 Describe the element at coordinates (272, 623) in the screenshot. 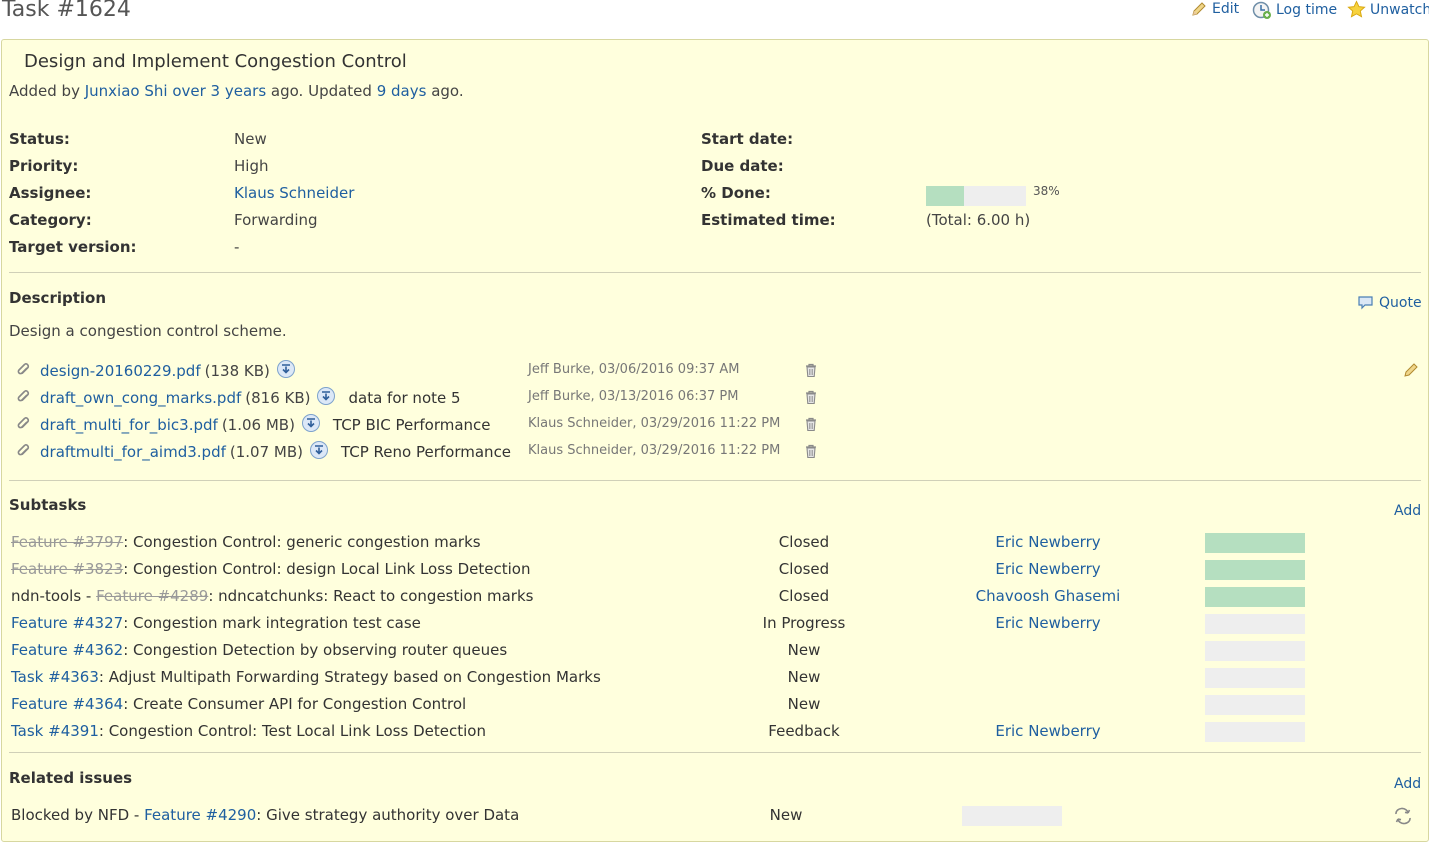

I see `subtask-title: : Congestion mark integration test case` at that location.